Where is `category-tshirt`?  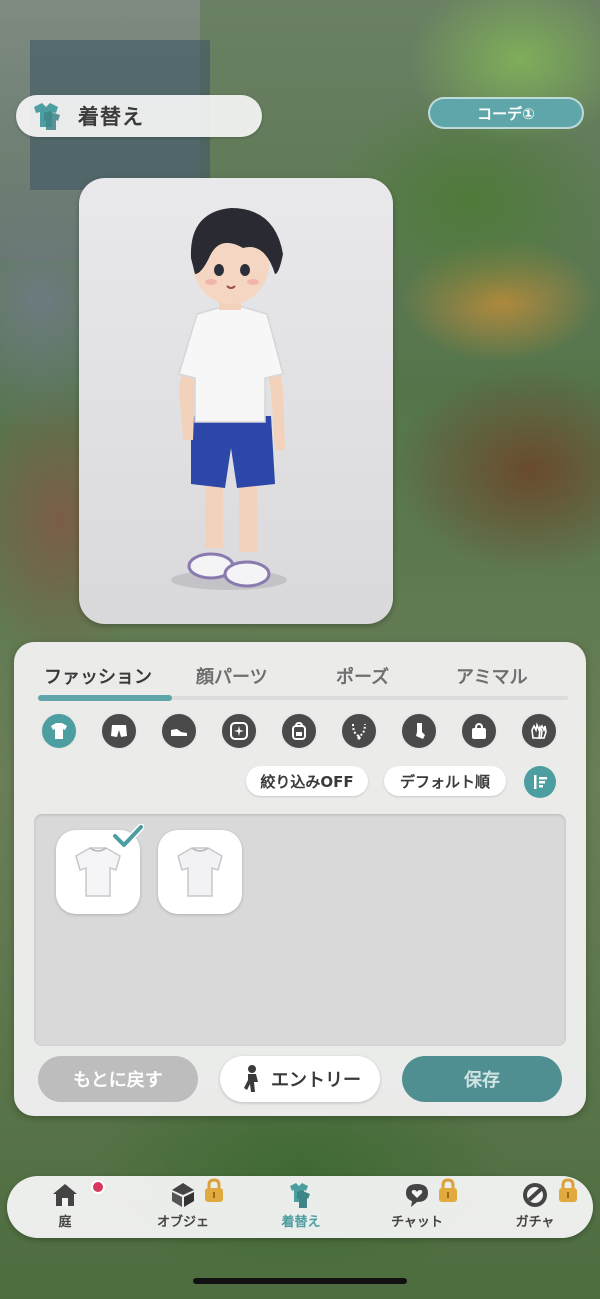 category-tshirt is located at coordinates (59, 731).